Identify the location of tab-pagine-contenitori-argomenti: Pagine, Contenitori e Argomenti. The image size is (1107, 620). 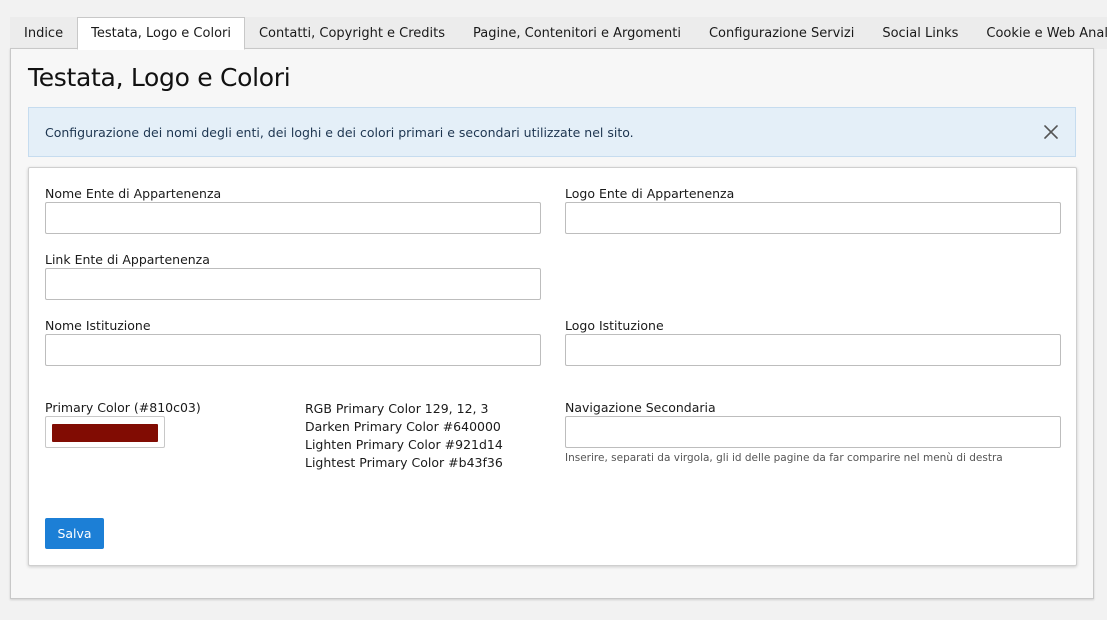
(577, 33).